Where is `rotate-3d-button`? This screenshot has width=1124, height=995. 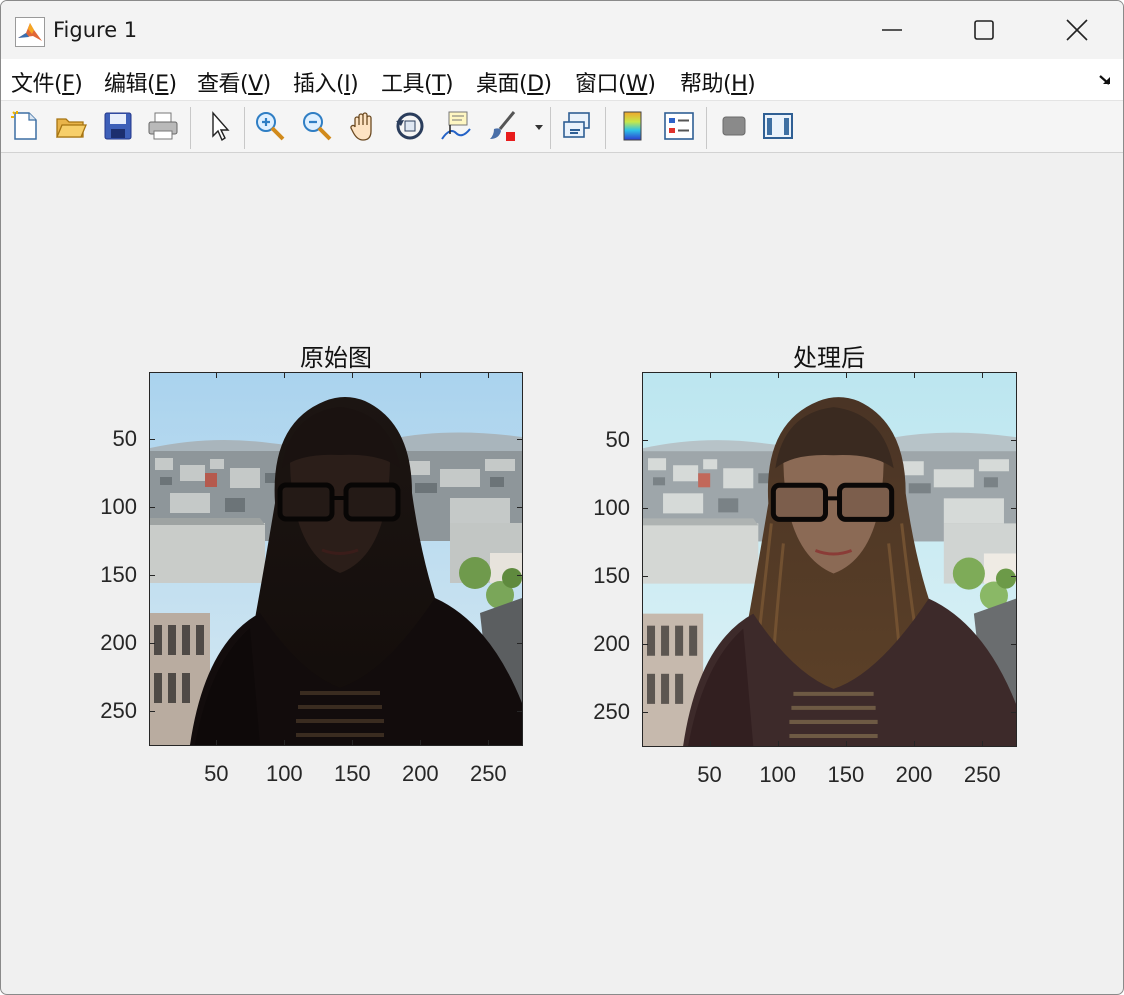
rotate-3d-button is located at coordinates (410, 126).